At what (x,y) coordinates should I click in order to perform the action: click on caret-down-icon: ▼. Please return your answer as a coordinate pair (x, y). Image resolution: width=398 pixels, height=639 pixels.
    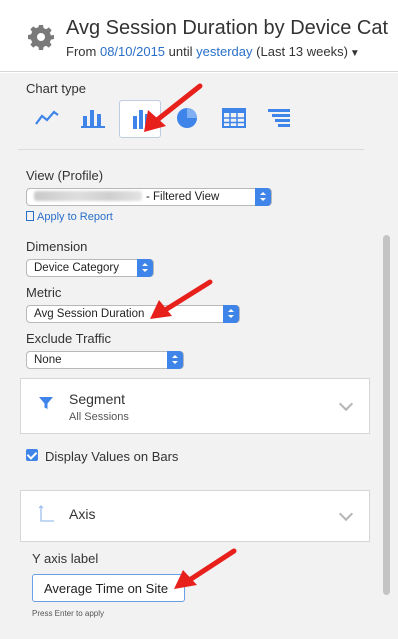
    Looking at the image, I should click on (355, 53).